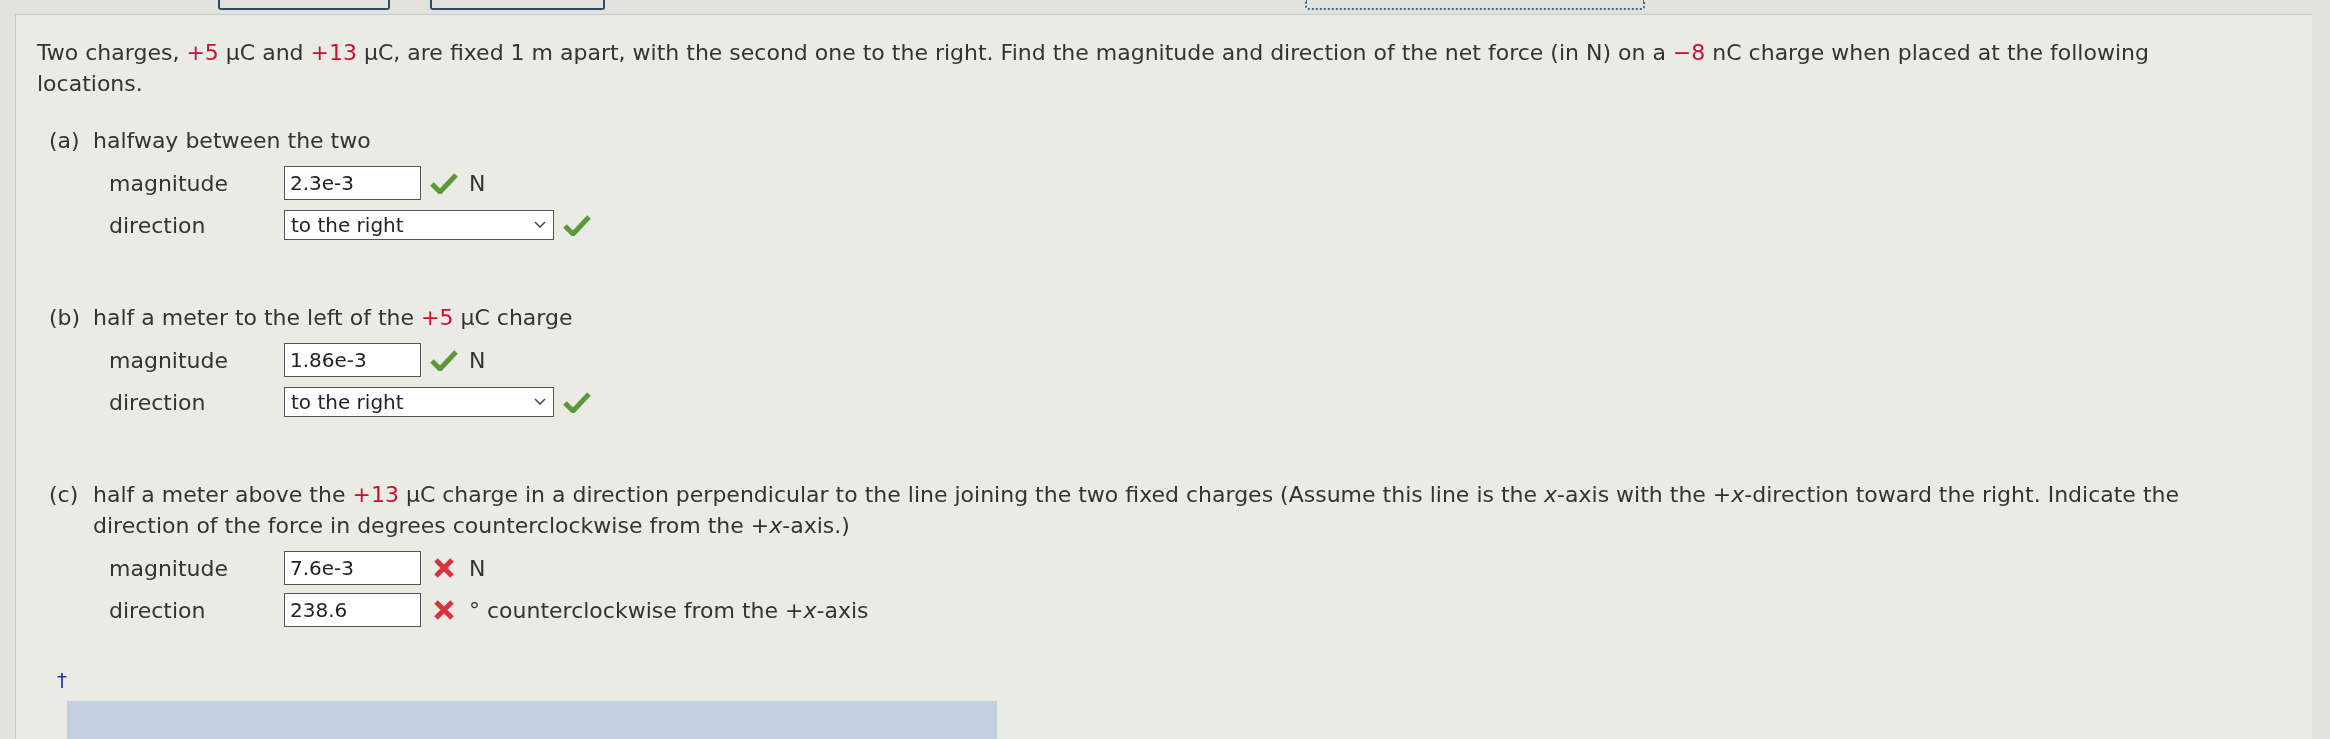 The width and height of the screenshot is (2330, 739). Describe the element at coordinates (352, 568) in the screenshot. I see `input-field: 7.6e-3` at that location.